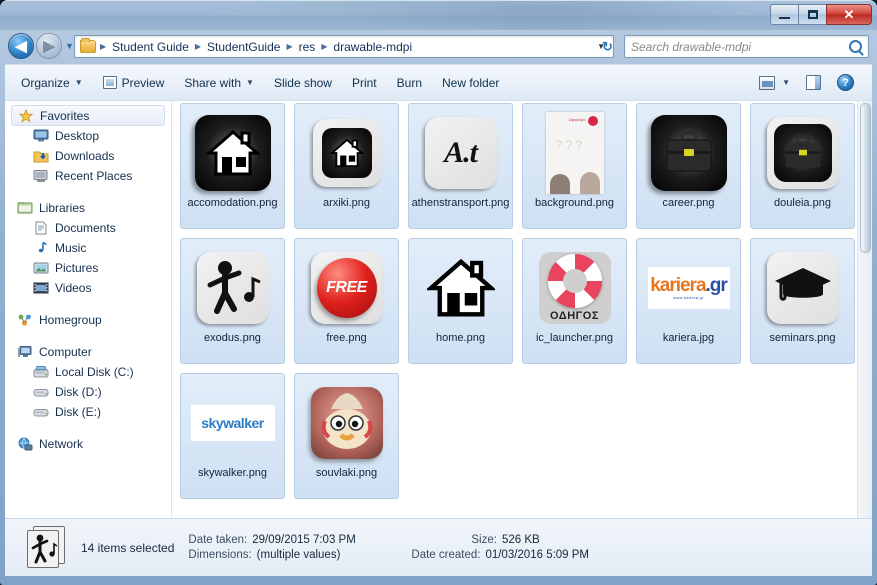 Image resolution: width=877 pixels, height=585 pixels. I want to click on free-badge-icon: FREE, so click(346, 288).